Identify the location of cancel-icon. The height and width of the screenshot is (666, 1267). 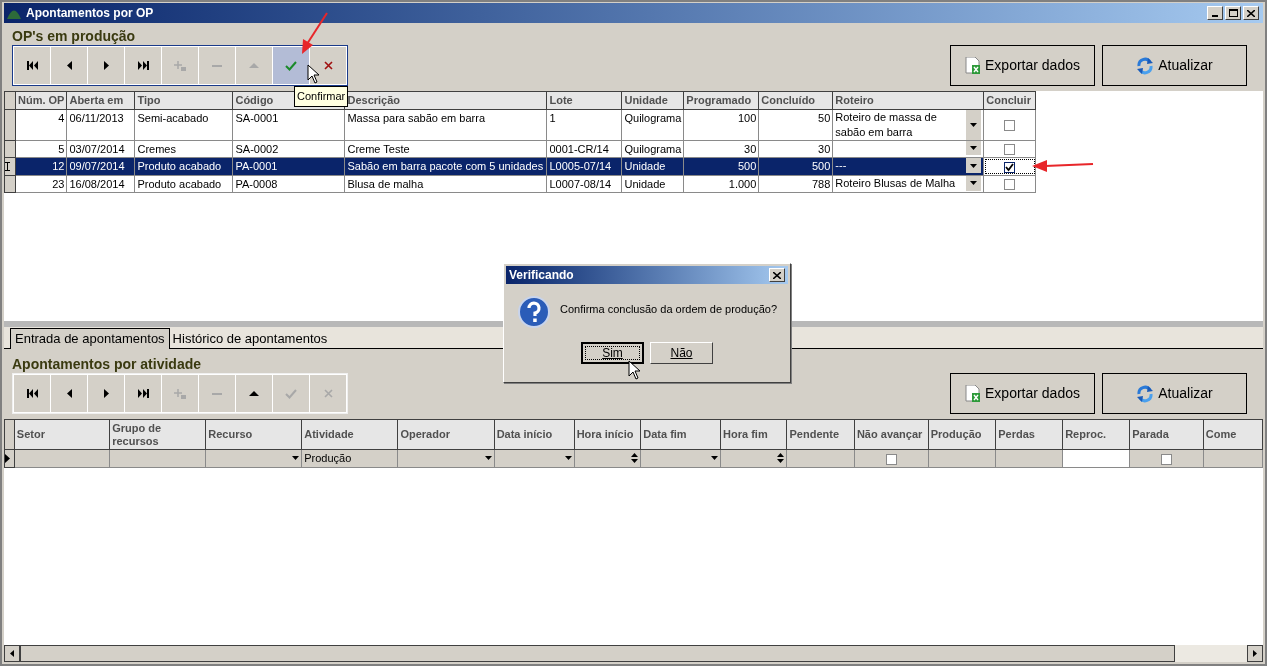
(328, 65).